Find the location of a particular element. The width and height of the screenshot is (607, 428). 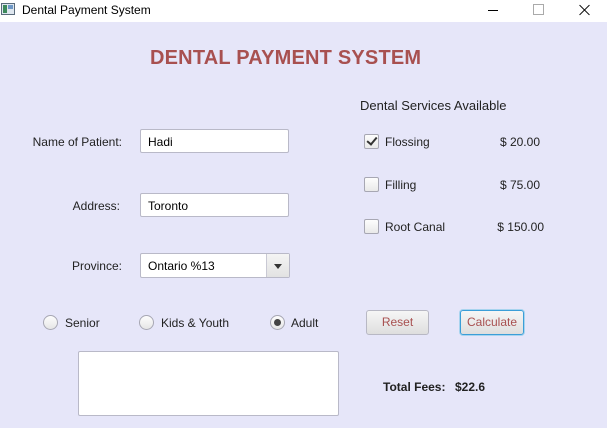

senior-label: Senior is located at coordinates (82, 323).